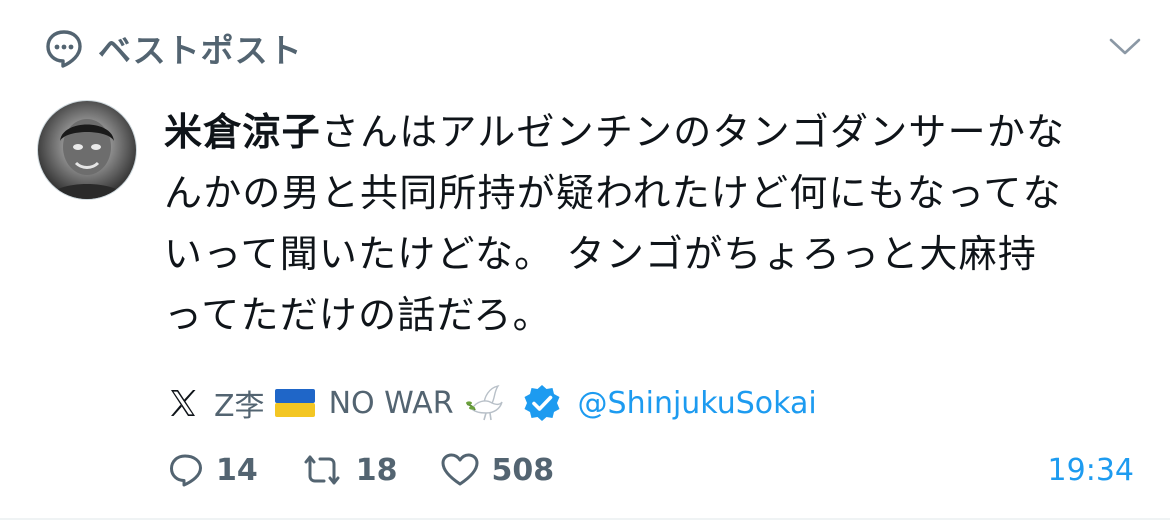 The width and height of the screenshot is (1170, 532). Describe the element at coordinates (484, 402) in the screenshot. I see `dove-icon` at that location.